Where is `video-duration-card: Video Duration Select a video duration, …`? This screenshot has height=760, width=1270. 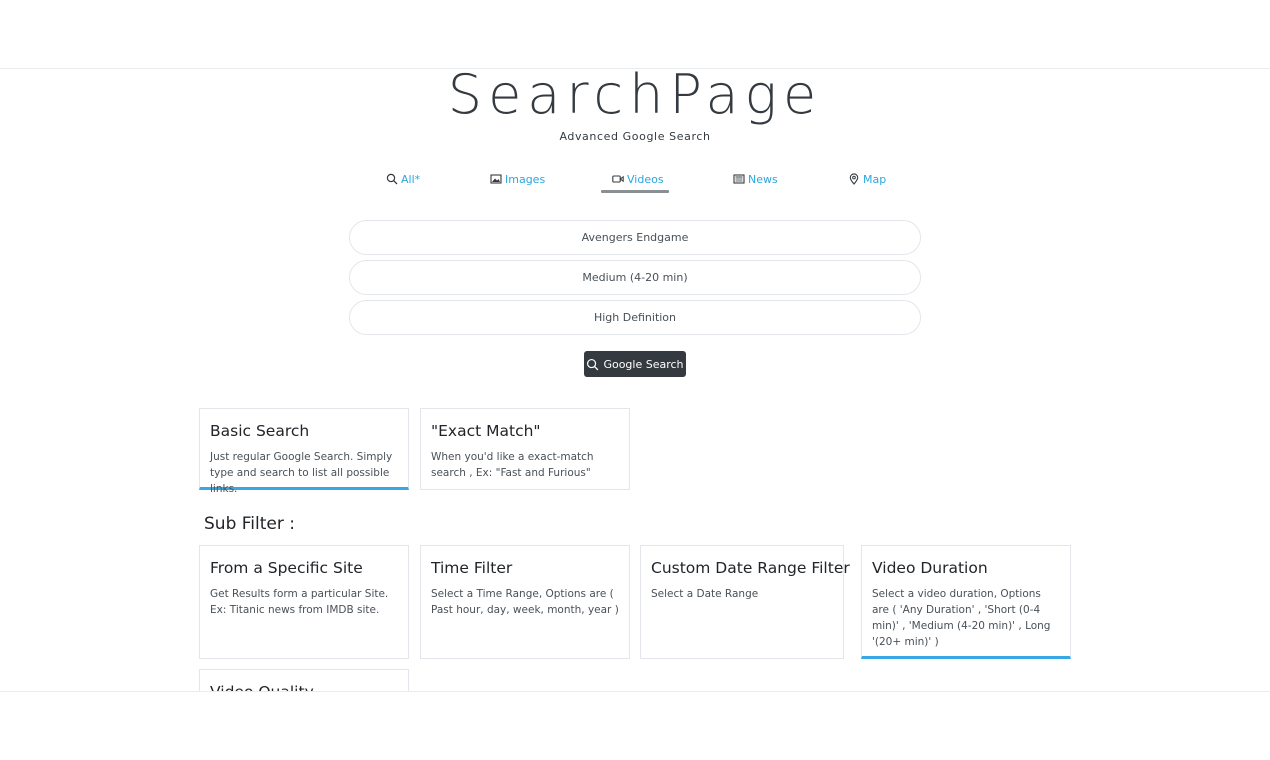
video-duration-card: Video Duration Select a video duration, … is located at coordinates (966, 602).